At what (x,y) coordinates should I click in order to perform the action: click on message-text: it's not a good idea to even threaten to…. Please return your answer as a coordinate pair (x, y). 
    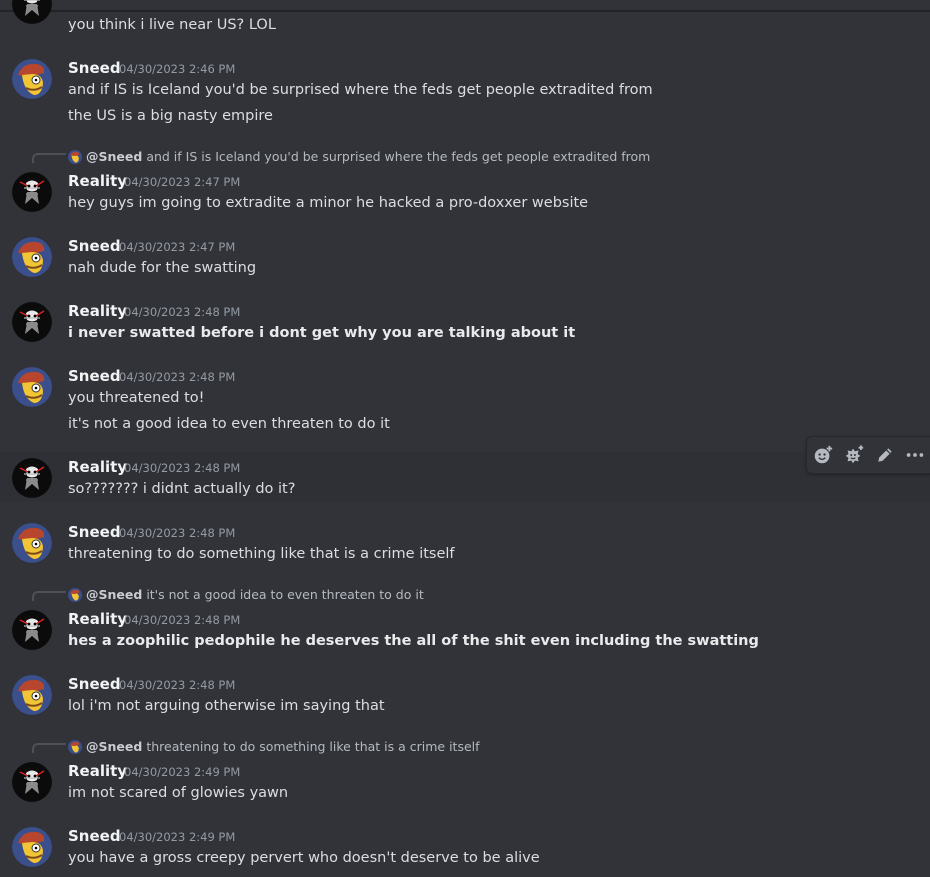
    Looking at the image, I should click on (229, 424).